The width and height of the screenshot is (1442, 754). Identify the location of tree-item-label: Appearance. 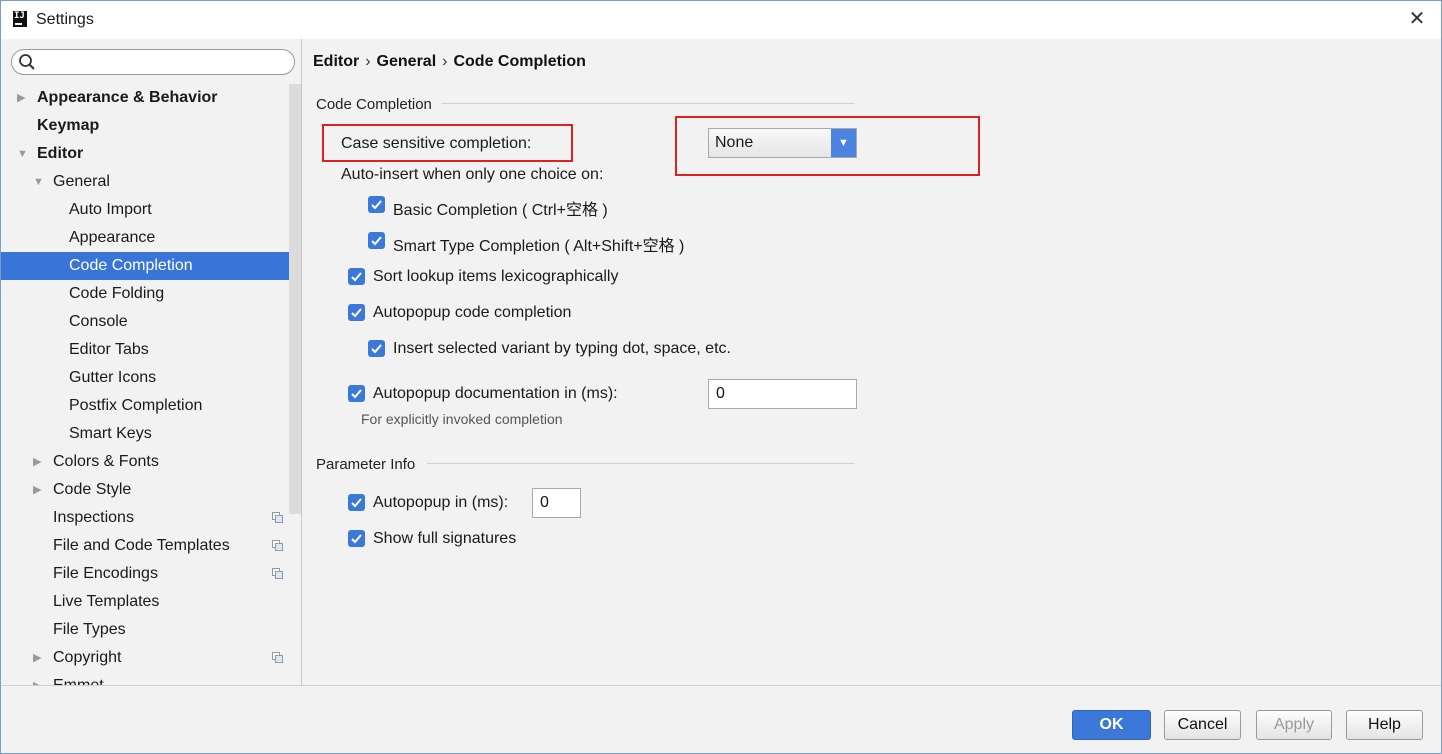
(112, 237).